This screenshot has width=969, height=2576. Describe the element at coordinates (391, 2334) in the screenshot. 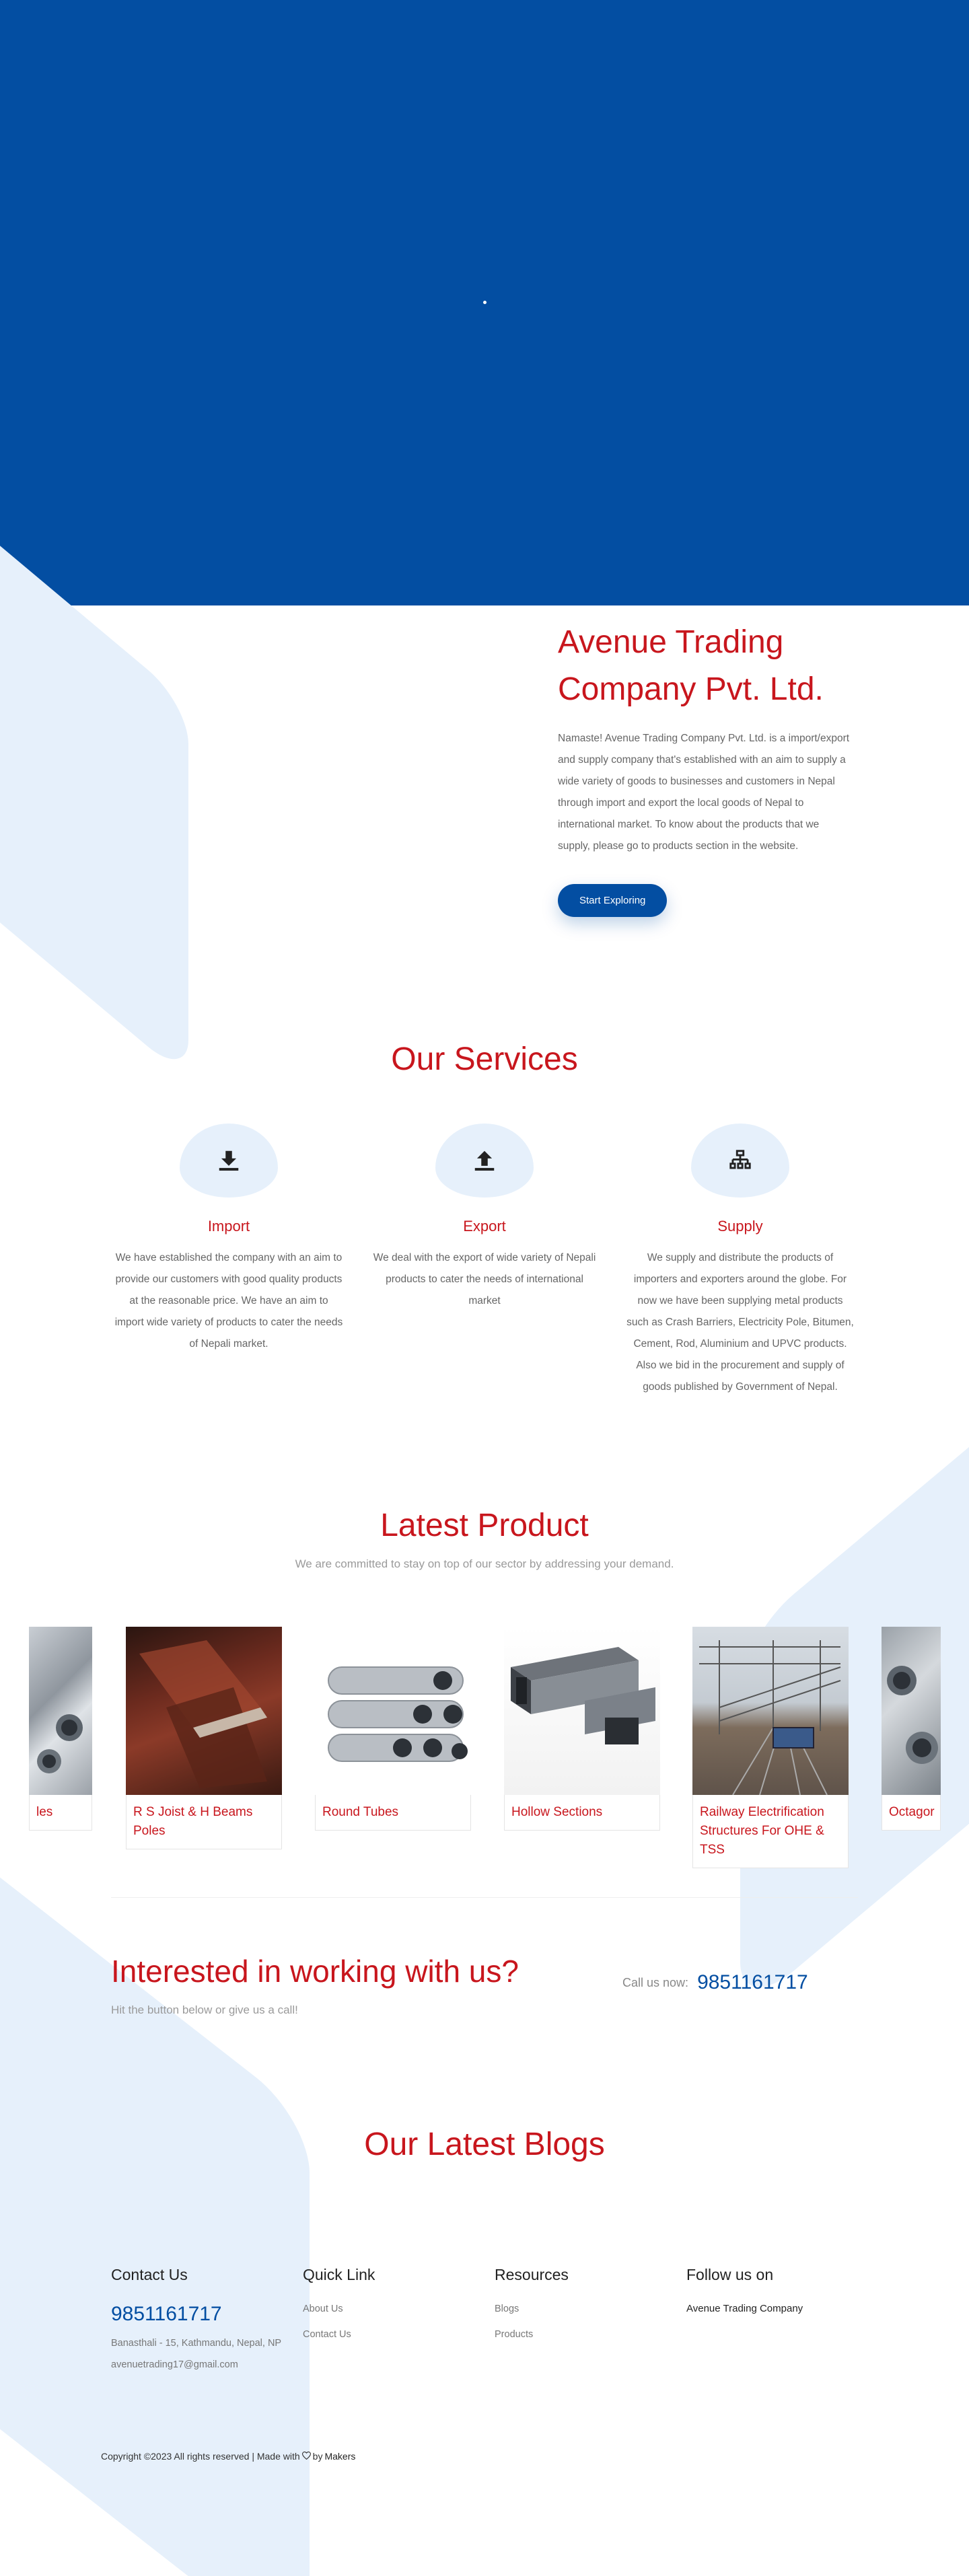

I see `footer-link-contact-us: Contact Us` at that location.